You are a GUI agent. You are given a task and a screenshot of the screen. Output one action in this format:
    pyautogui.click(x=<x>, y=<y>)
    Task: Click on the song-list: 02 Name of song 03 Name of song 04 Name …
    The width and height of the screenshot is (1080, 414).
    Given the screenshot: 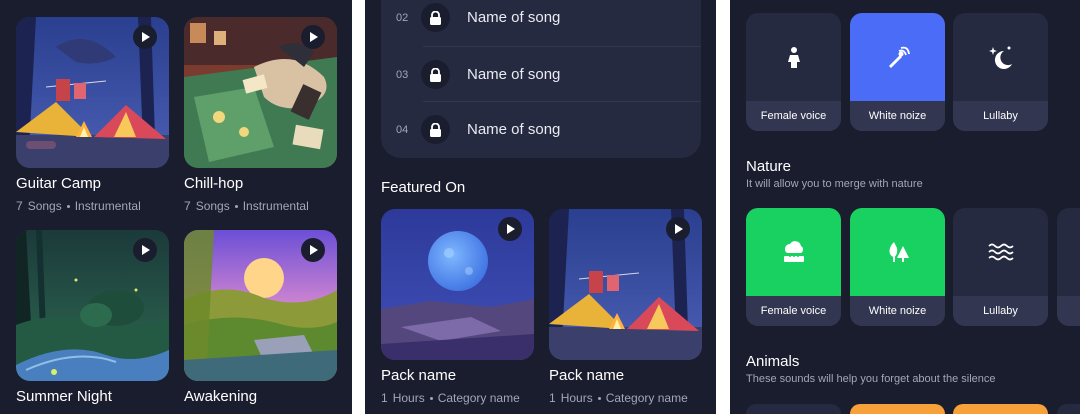 What is the action you would take?
    pyautogui.click(x=541, y=79)
    